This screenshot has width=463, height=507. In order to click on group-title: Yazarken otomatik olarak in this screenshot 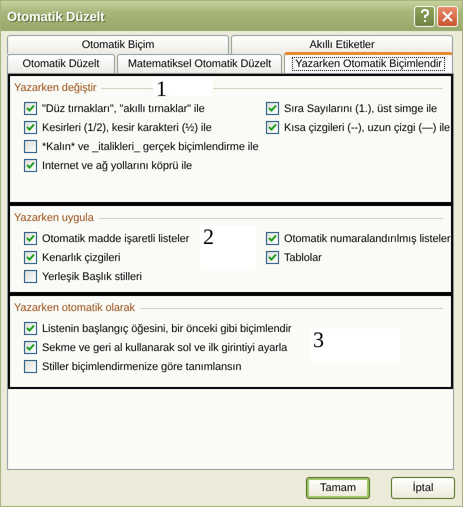, I will do `click(74, 308)`.